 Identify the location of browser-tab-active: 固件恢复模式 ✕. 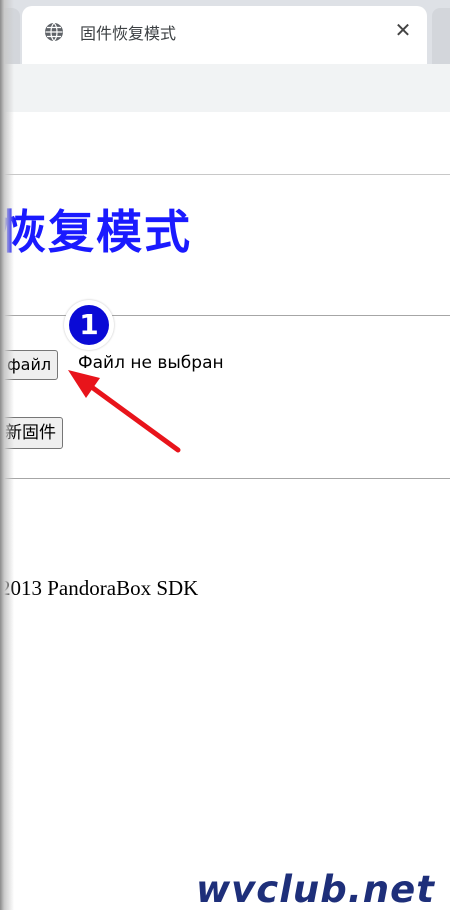
(224, 35).